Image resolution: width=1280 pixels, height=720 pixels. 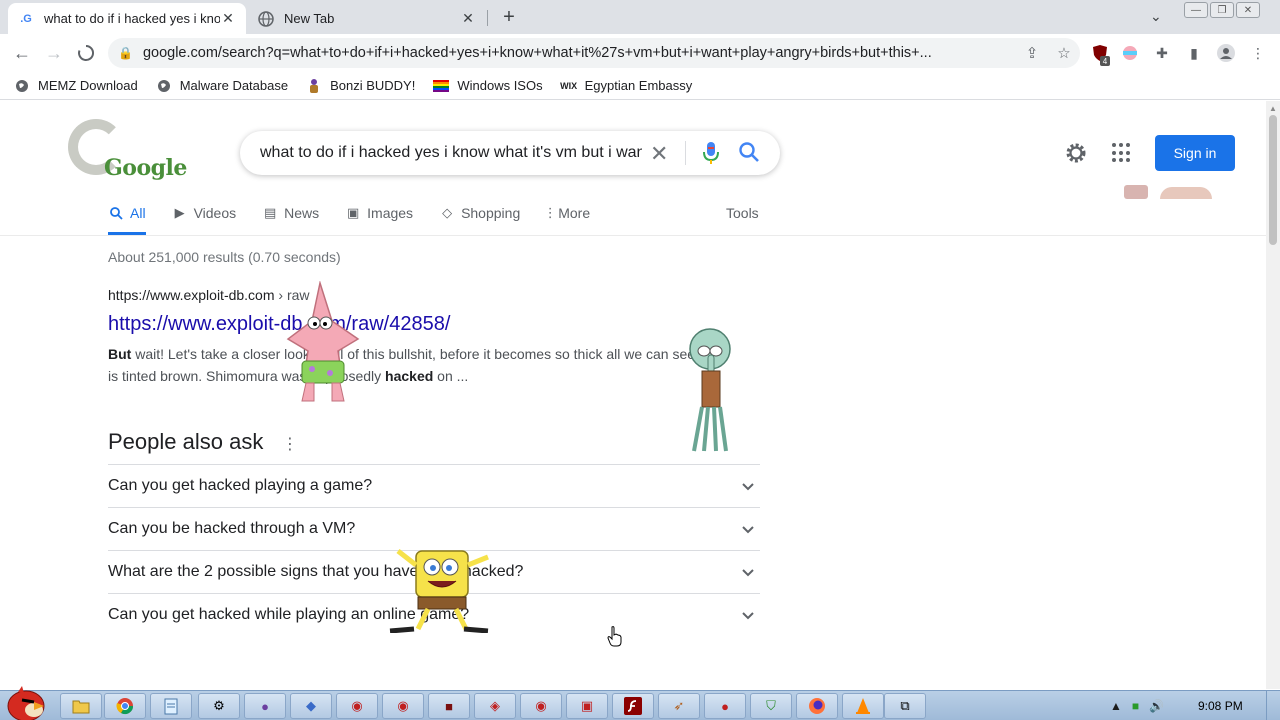 I want to click on microphone-icon, so click(x=711, y=153).